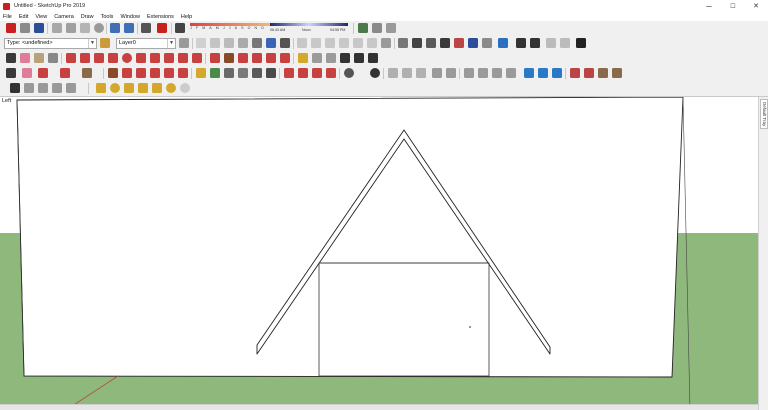  Describe the element at coordinates (437, 73) in the screenshot. I see `outliner-icon` at that location.